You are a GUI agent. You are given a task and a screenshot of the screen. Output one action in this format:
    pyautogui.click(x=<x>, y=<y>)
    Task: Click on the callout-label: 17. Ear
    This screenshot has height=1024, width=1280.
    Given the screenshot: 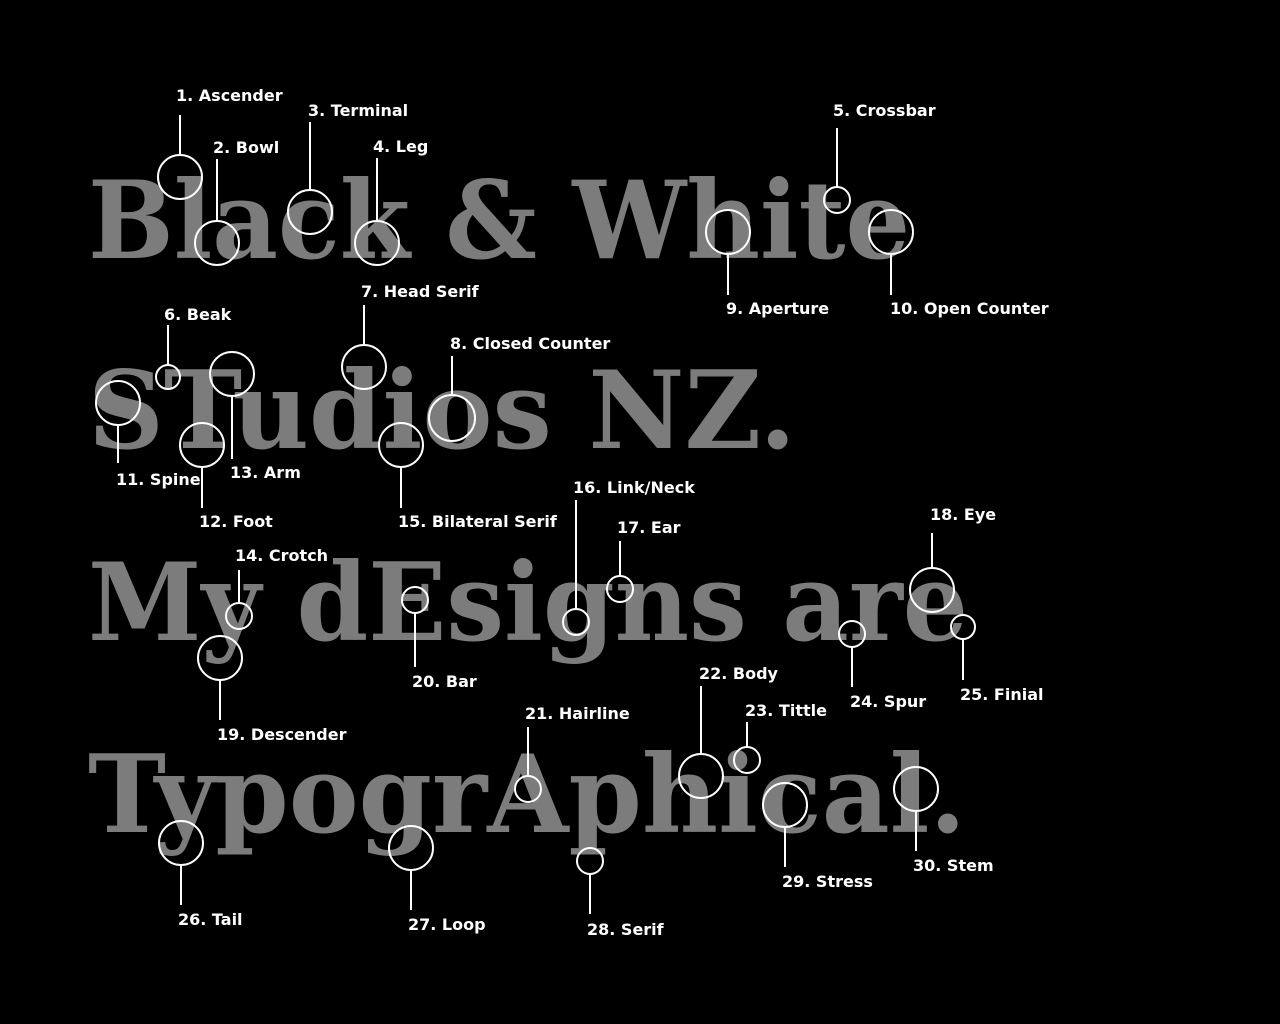 What is the action you would take?
    pyautogui.click(x=649, y=527)
    